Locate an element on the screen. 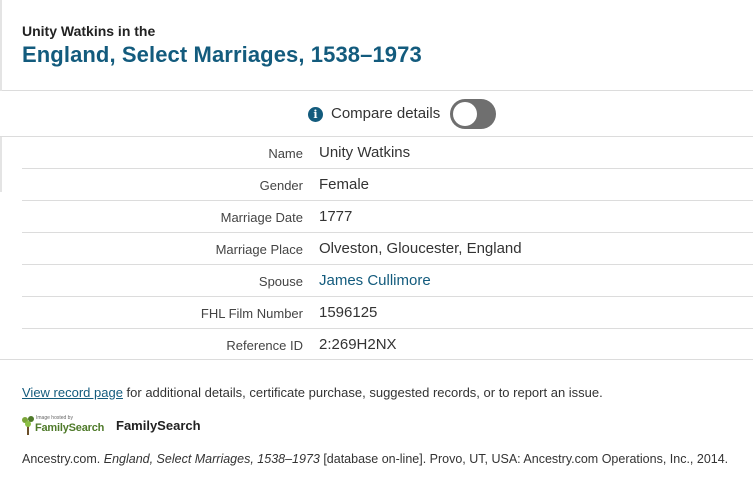 The width and height of the screenshot is (753, 483). detail-row-gender: Gender Female is located at coordinates (387, 185).